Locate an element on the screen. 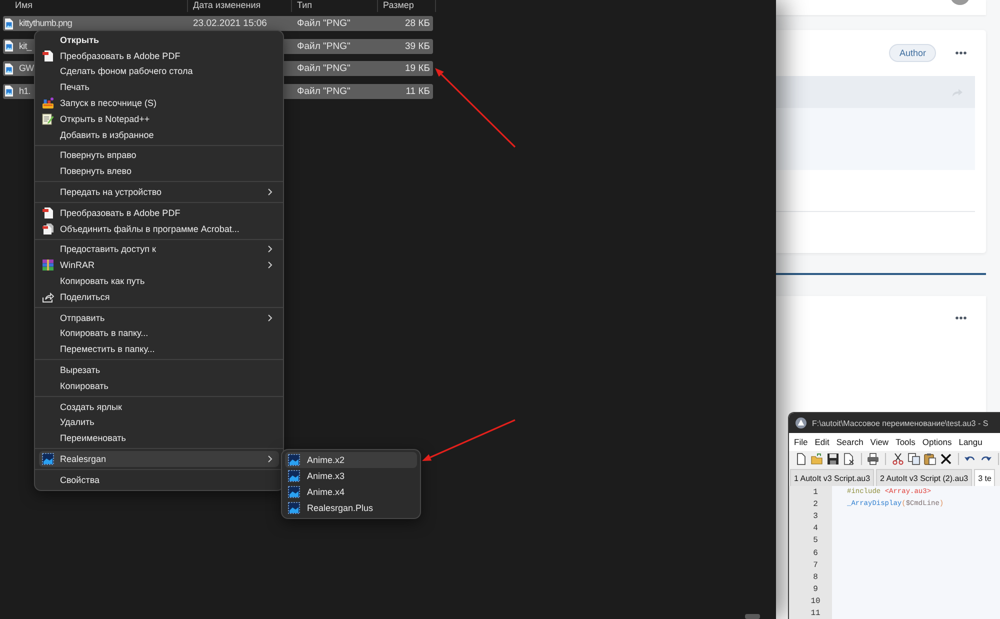 The image size is (1000, 619). pdf-files-icon is located at coordinates (48, 228).